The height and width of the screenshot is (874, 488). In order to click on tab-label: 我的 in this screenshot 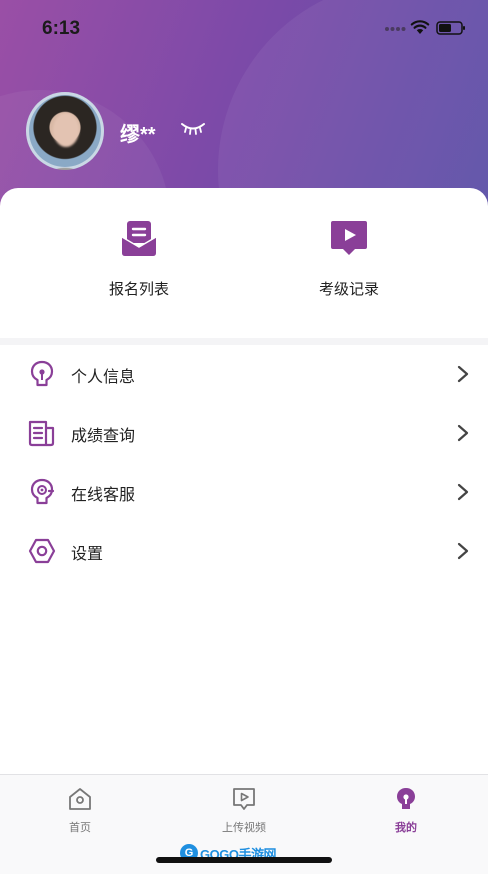, I will do `click(406, 828)`.